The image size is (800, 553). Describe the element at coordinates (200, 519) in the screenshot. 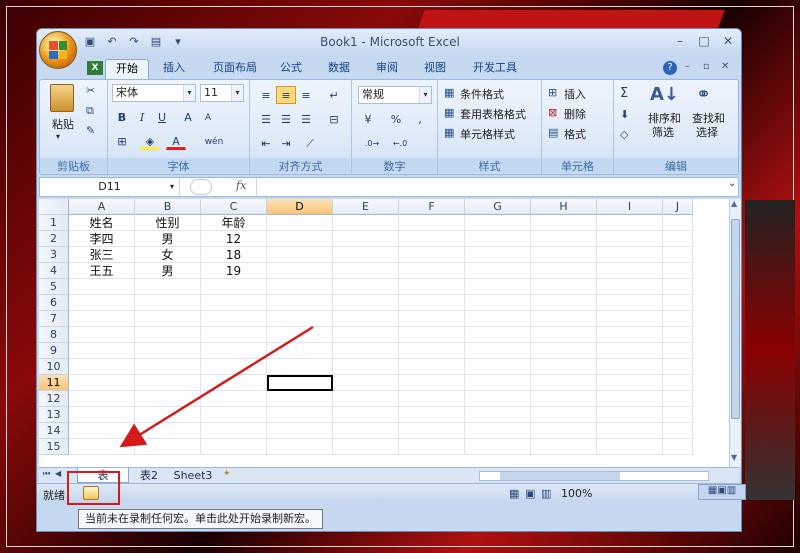

I see `macro-tooltip: 当前未在录制任何宏。单击此处开始录制新宏。` at that location.